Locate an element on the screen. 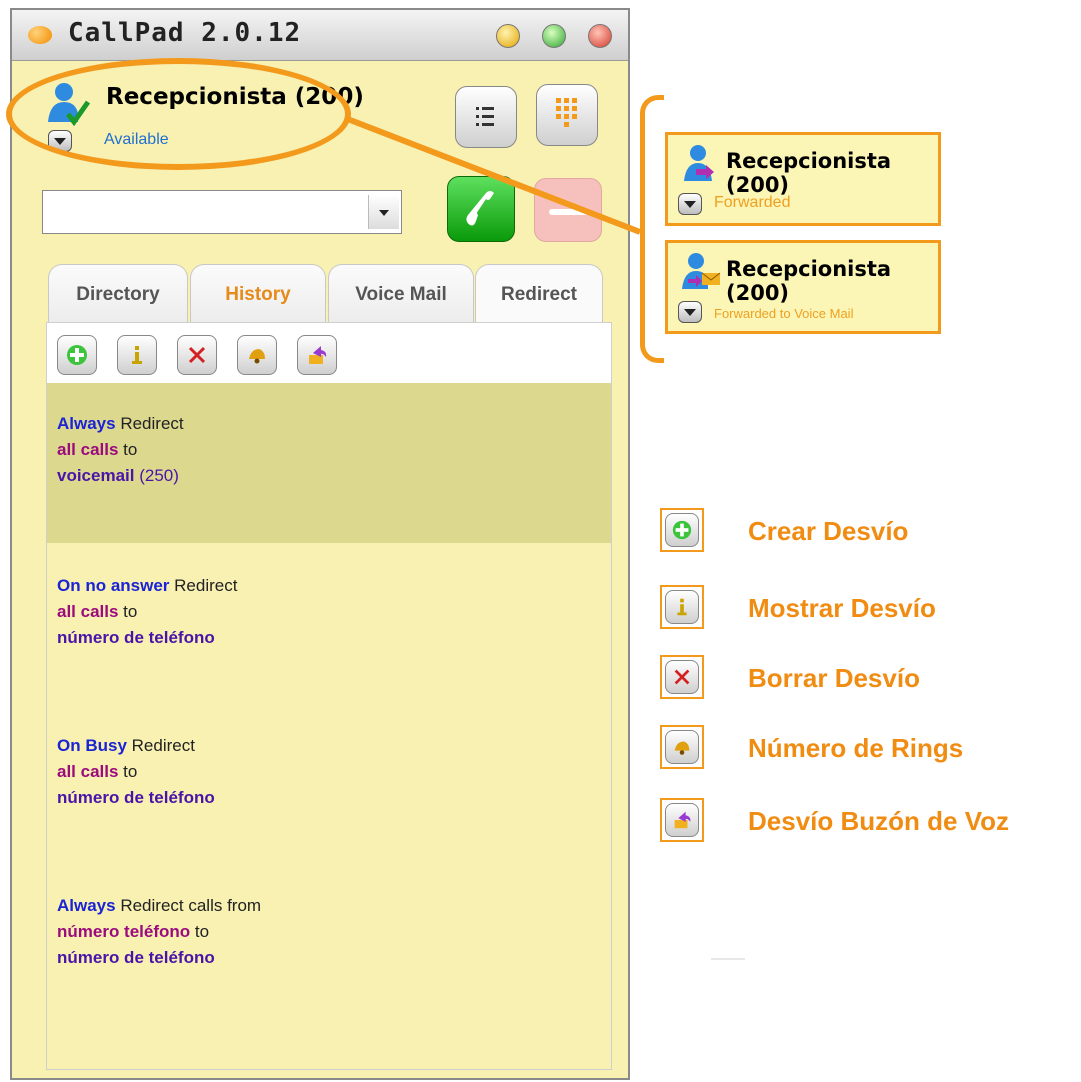 The height and width of the screenshot is (1082, 1081). callout-bracket is located at coordinates (652, 229).